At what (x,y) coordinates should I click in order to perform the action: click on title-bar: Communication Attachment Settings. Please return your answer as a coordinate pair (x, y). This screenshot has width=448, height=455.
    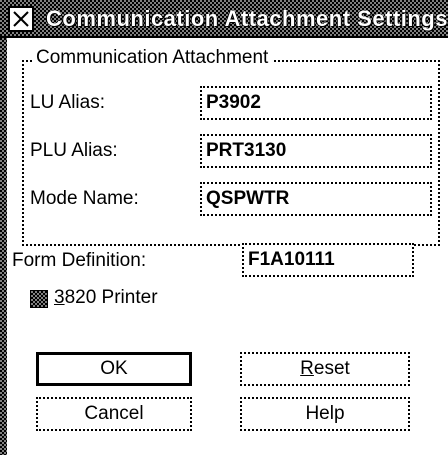
    Looking at the image, I should click on (224, 19).